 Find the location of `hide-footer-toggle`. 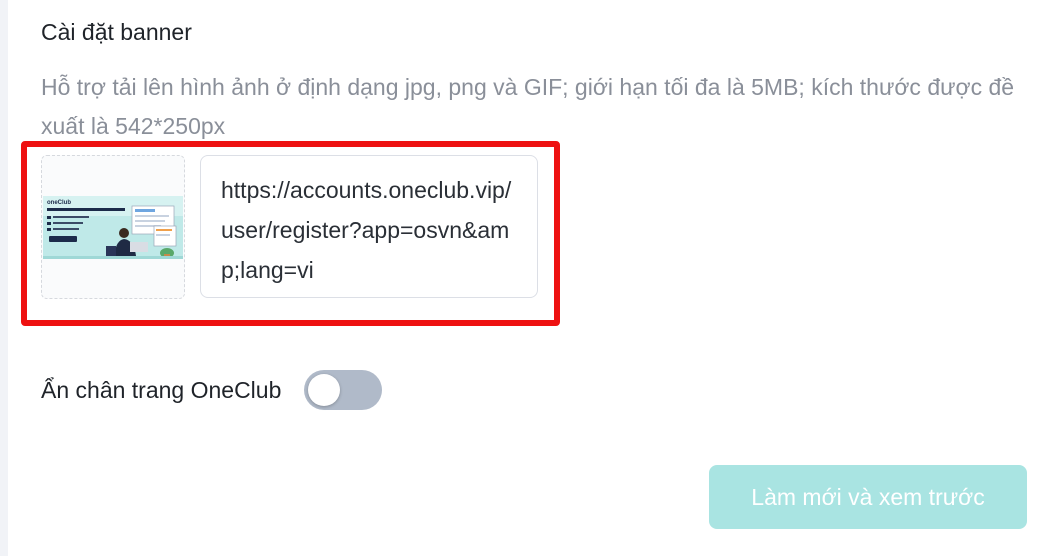

hide-footer-toggle is located at coordinates (343, 390).